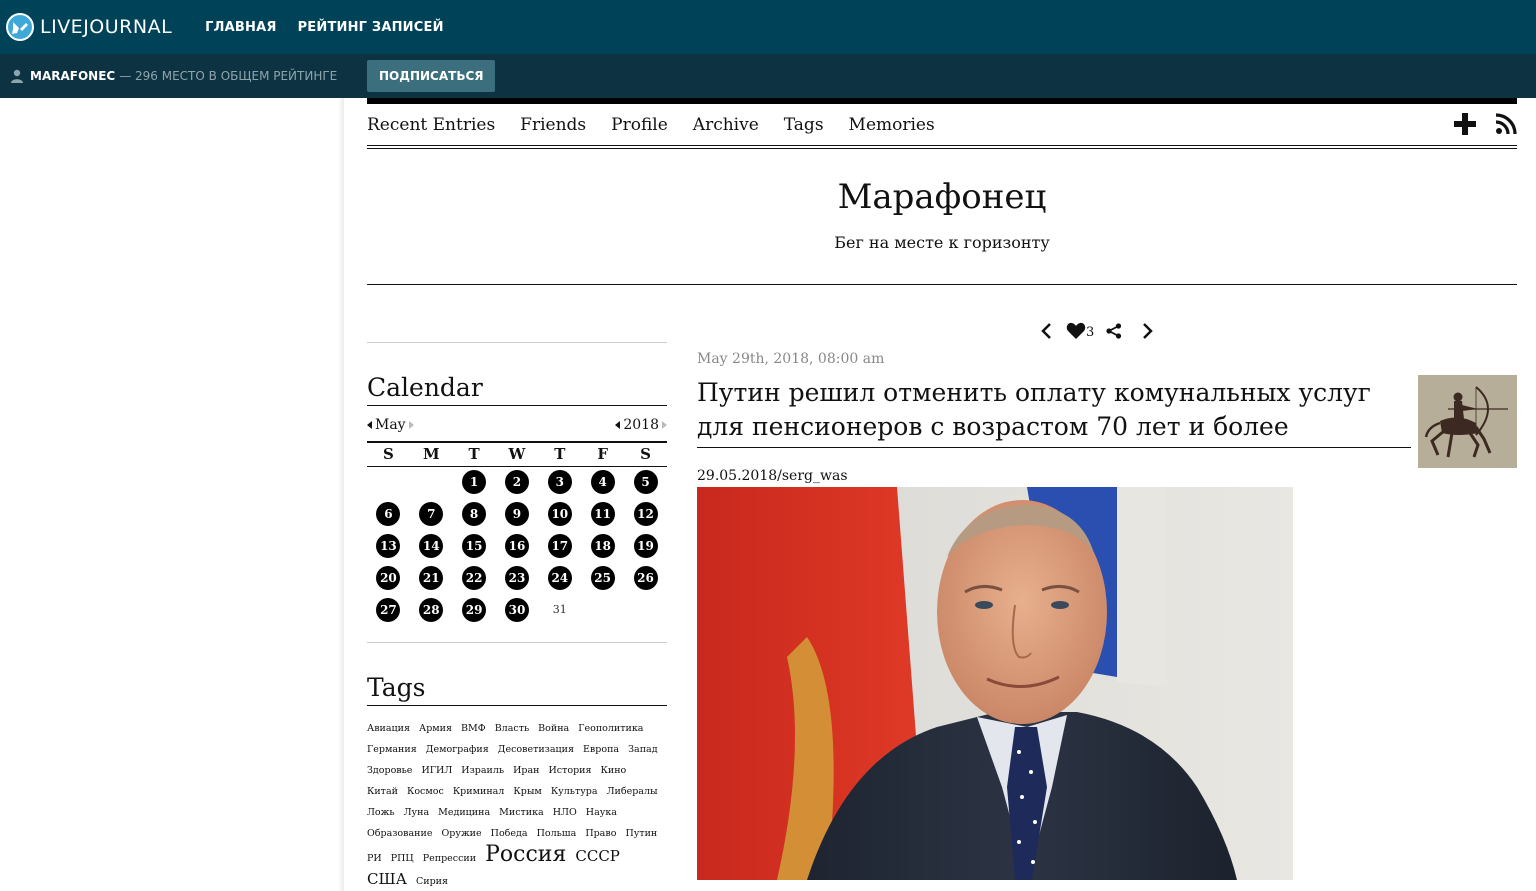  What do you see at coordinates (557, 833) in the screenshot?
I see `tag-link: Польша` at bounding box center [557, 833].